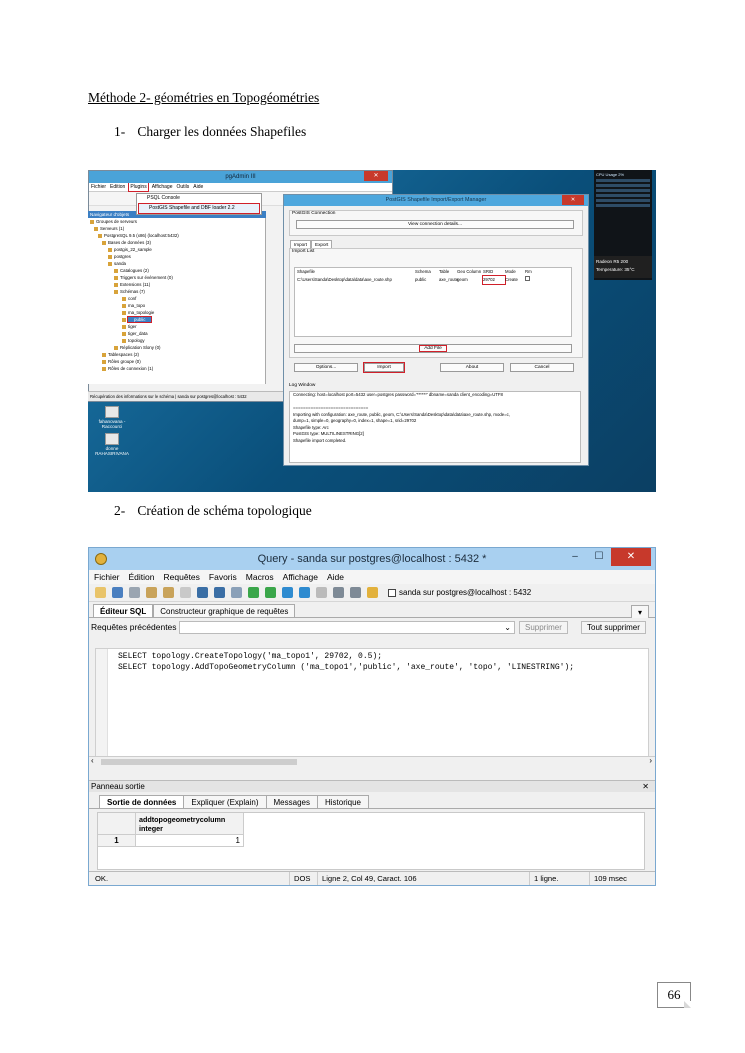 The height and width of the screenshot is (1053, 745). Describe the element at coordinates (347, 627) in the screenshot. I see `previous-queries-dropdown: ⌄` at that location.